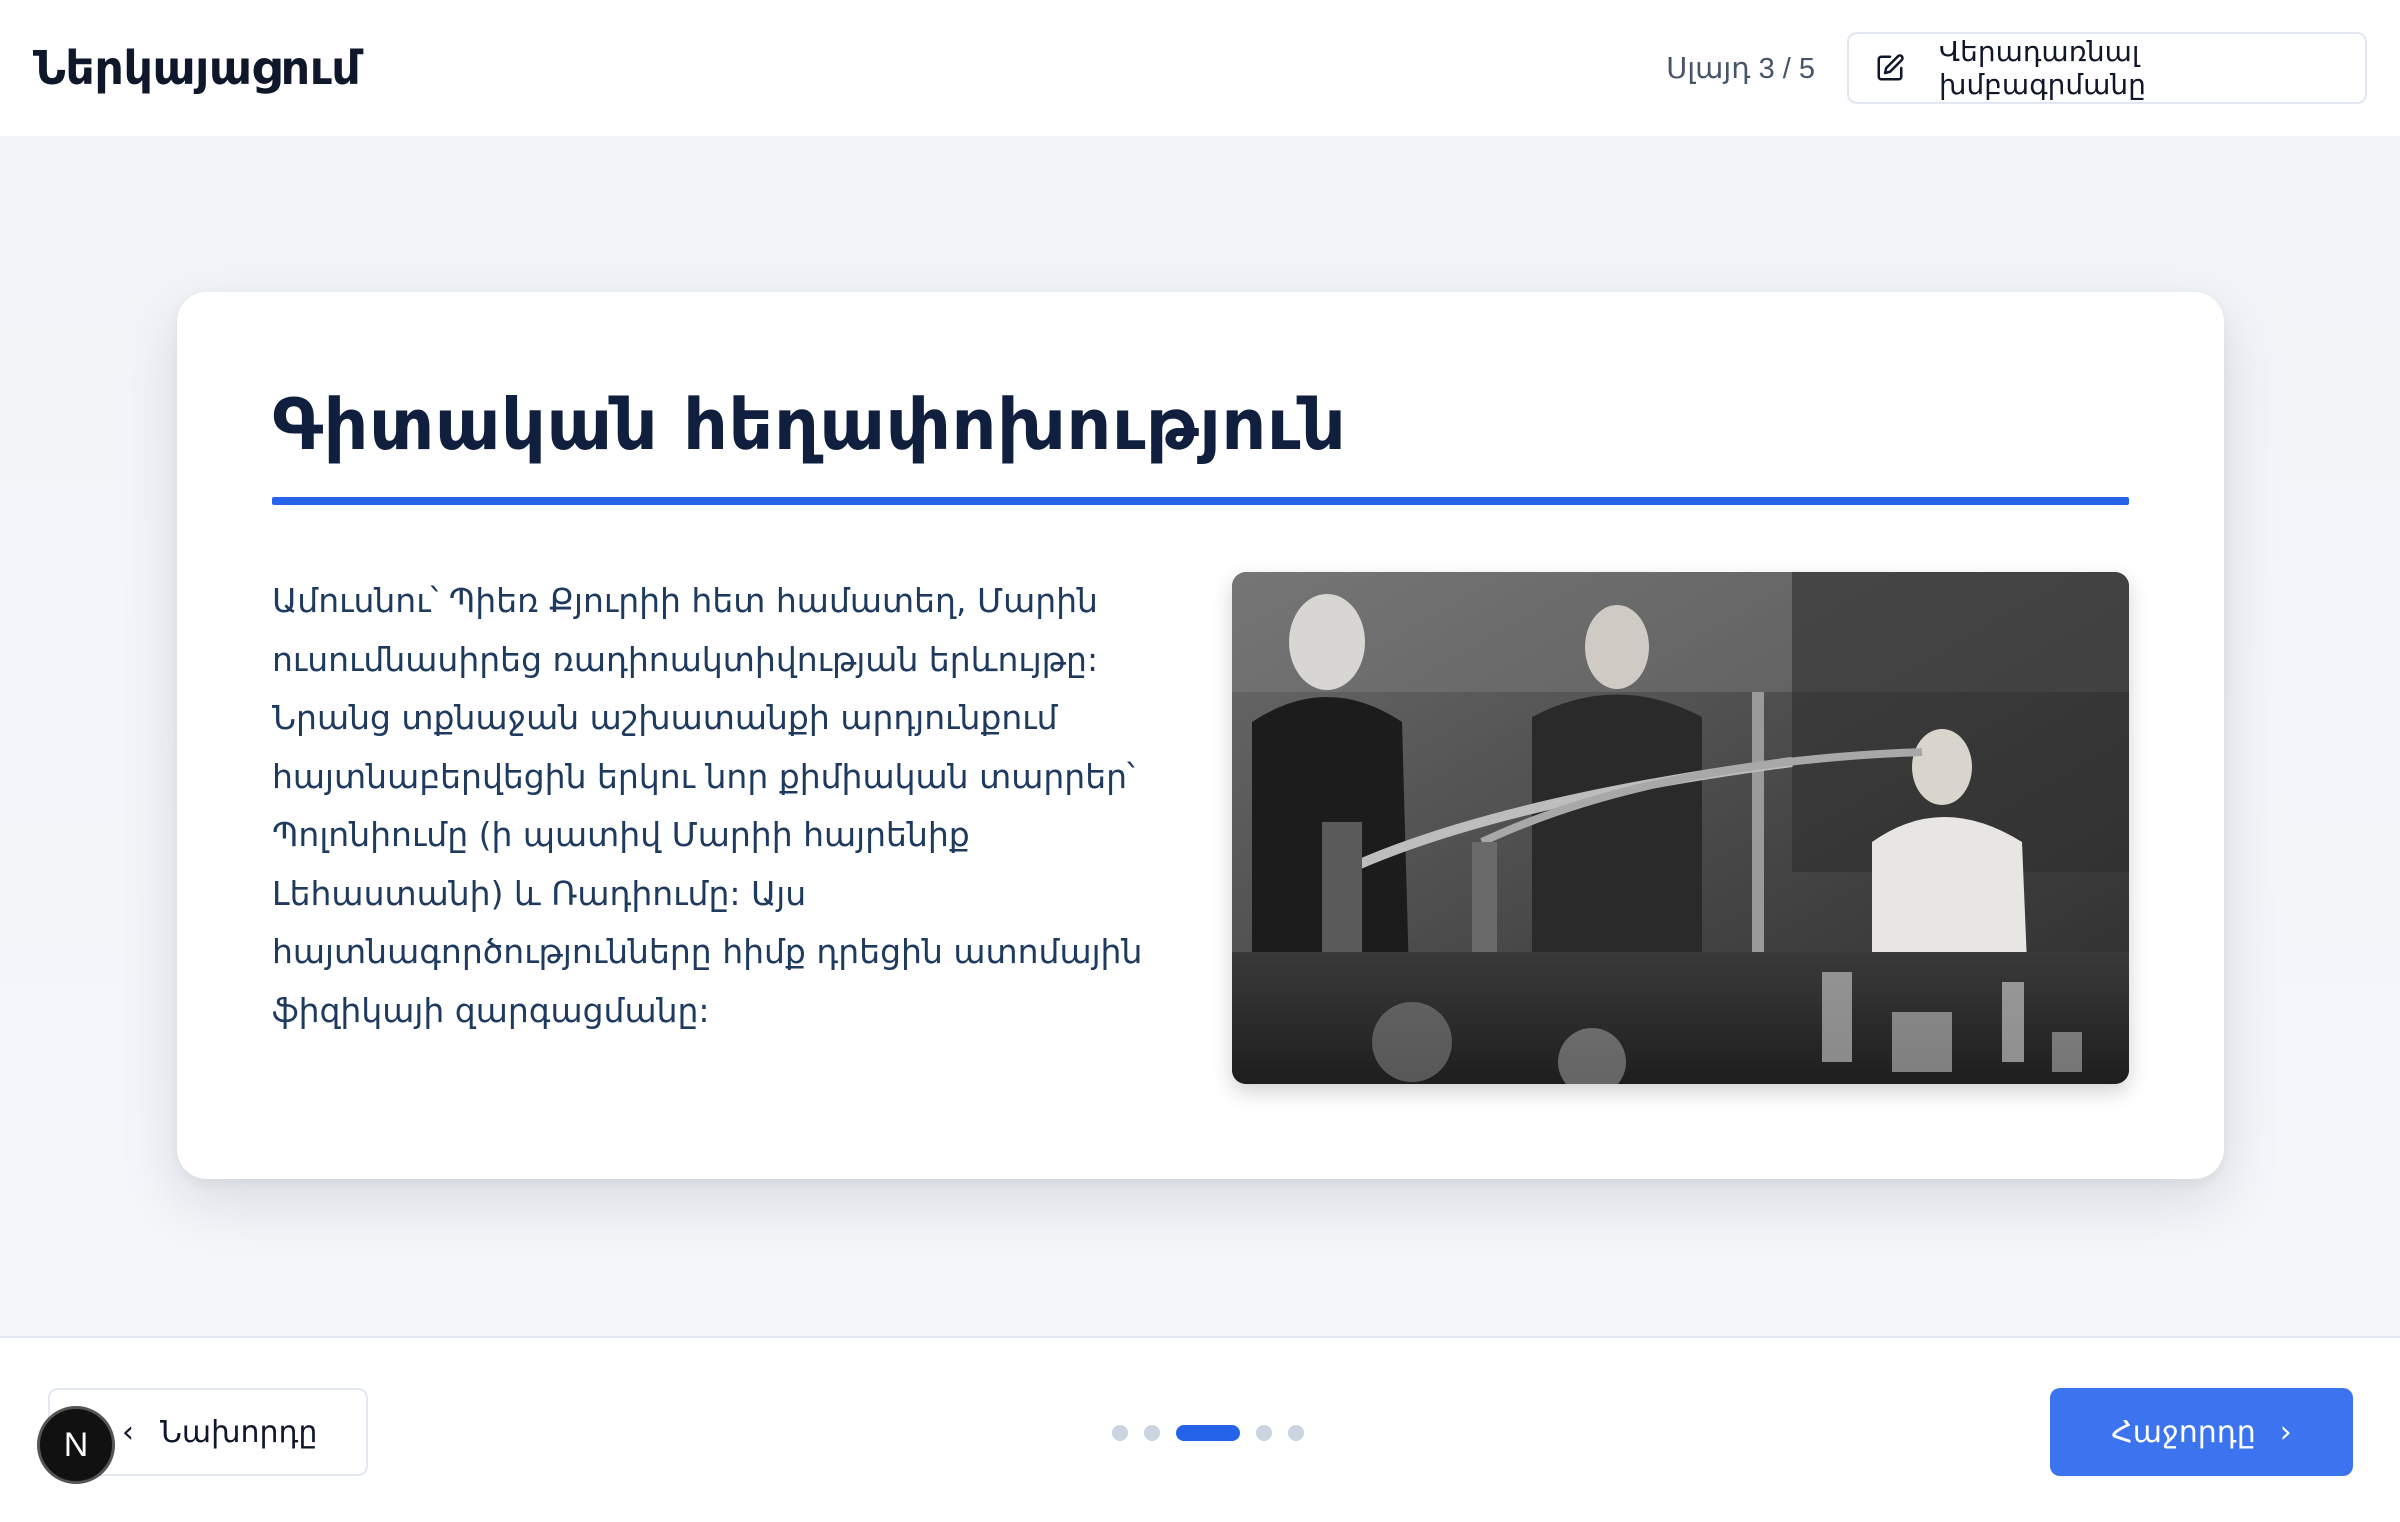 The width and height of the screenshot is (2400, 1522). I want to click on app-title: Ներկայացում, so click(197, 68).